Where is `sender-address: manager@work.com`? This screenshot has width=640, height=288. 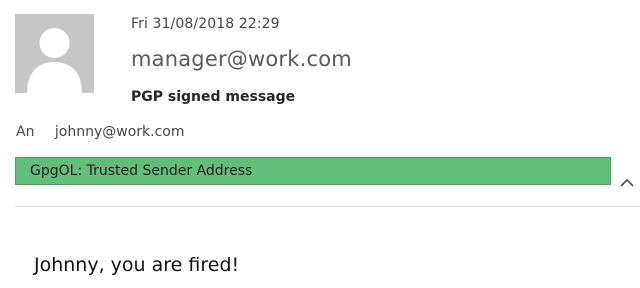
sender-address: manager@work.com is located at coordinates (241, 59).